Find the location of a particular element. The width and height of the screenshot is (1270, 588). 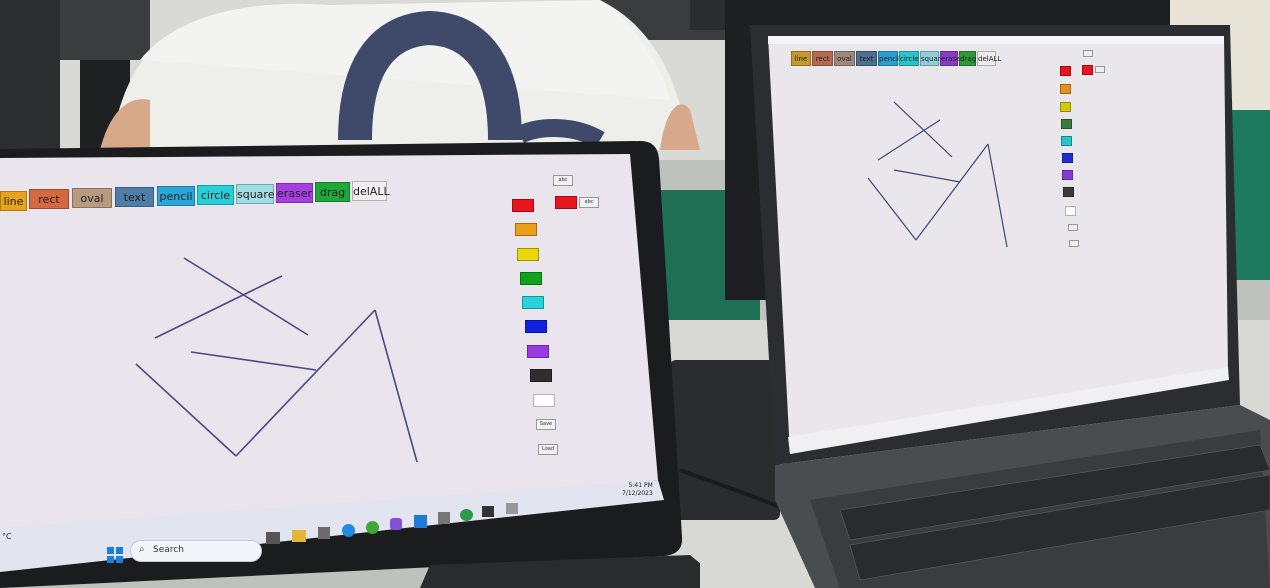

left-swatch-red is located at coordinates (523, 205).